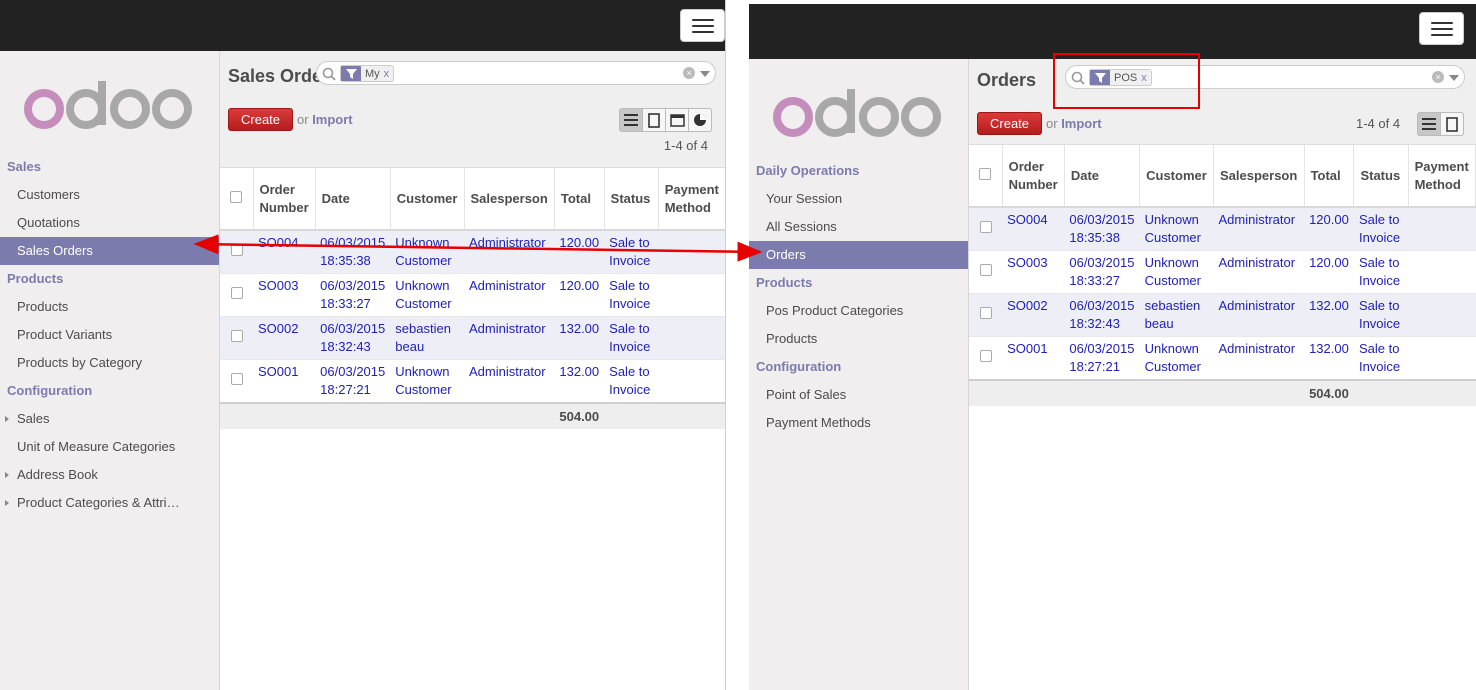 The height and width of the screenshot is (690, 1476). What do you see at coordinates (509, 381) in the screenshot?
I see `cell-salesperson: Administrator` at bounding box center [509, 381].